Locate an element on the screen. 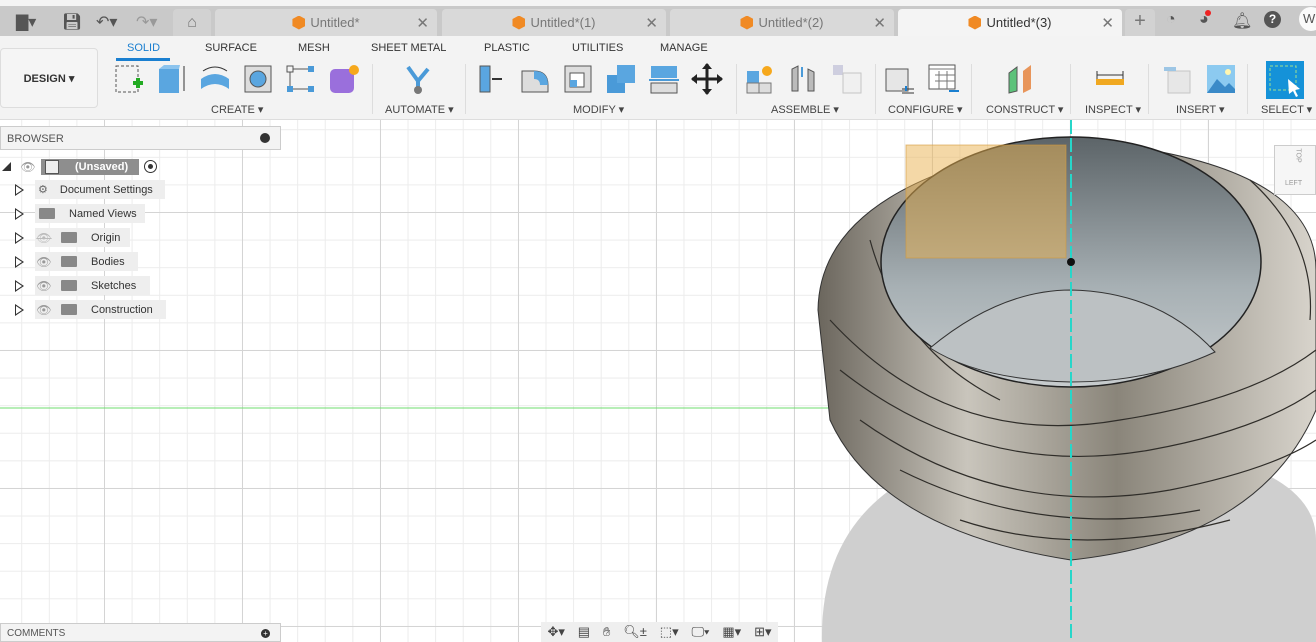 This screenshot has width=1316, height=642. view-cube: TOP LEFT is located at coordinates (1295, 170).